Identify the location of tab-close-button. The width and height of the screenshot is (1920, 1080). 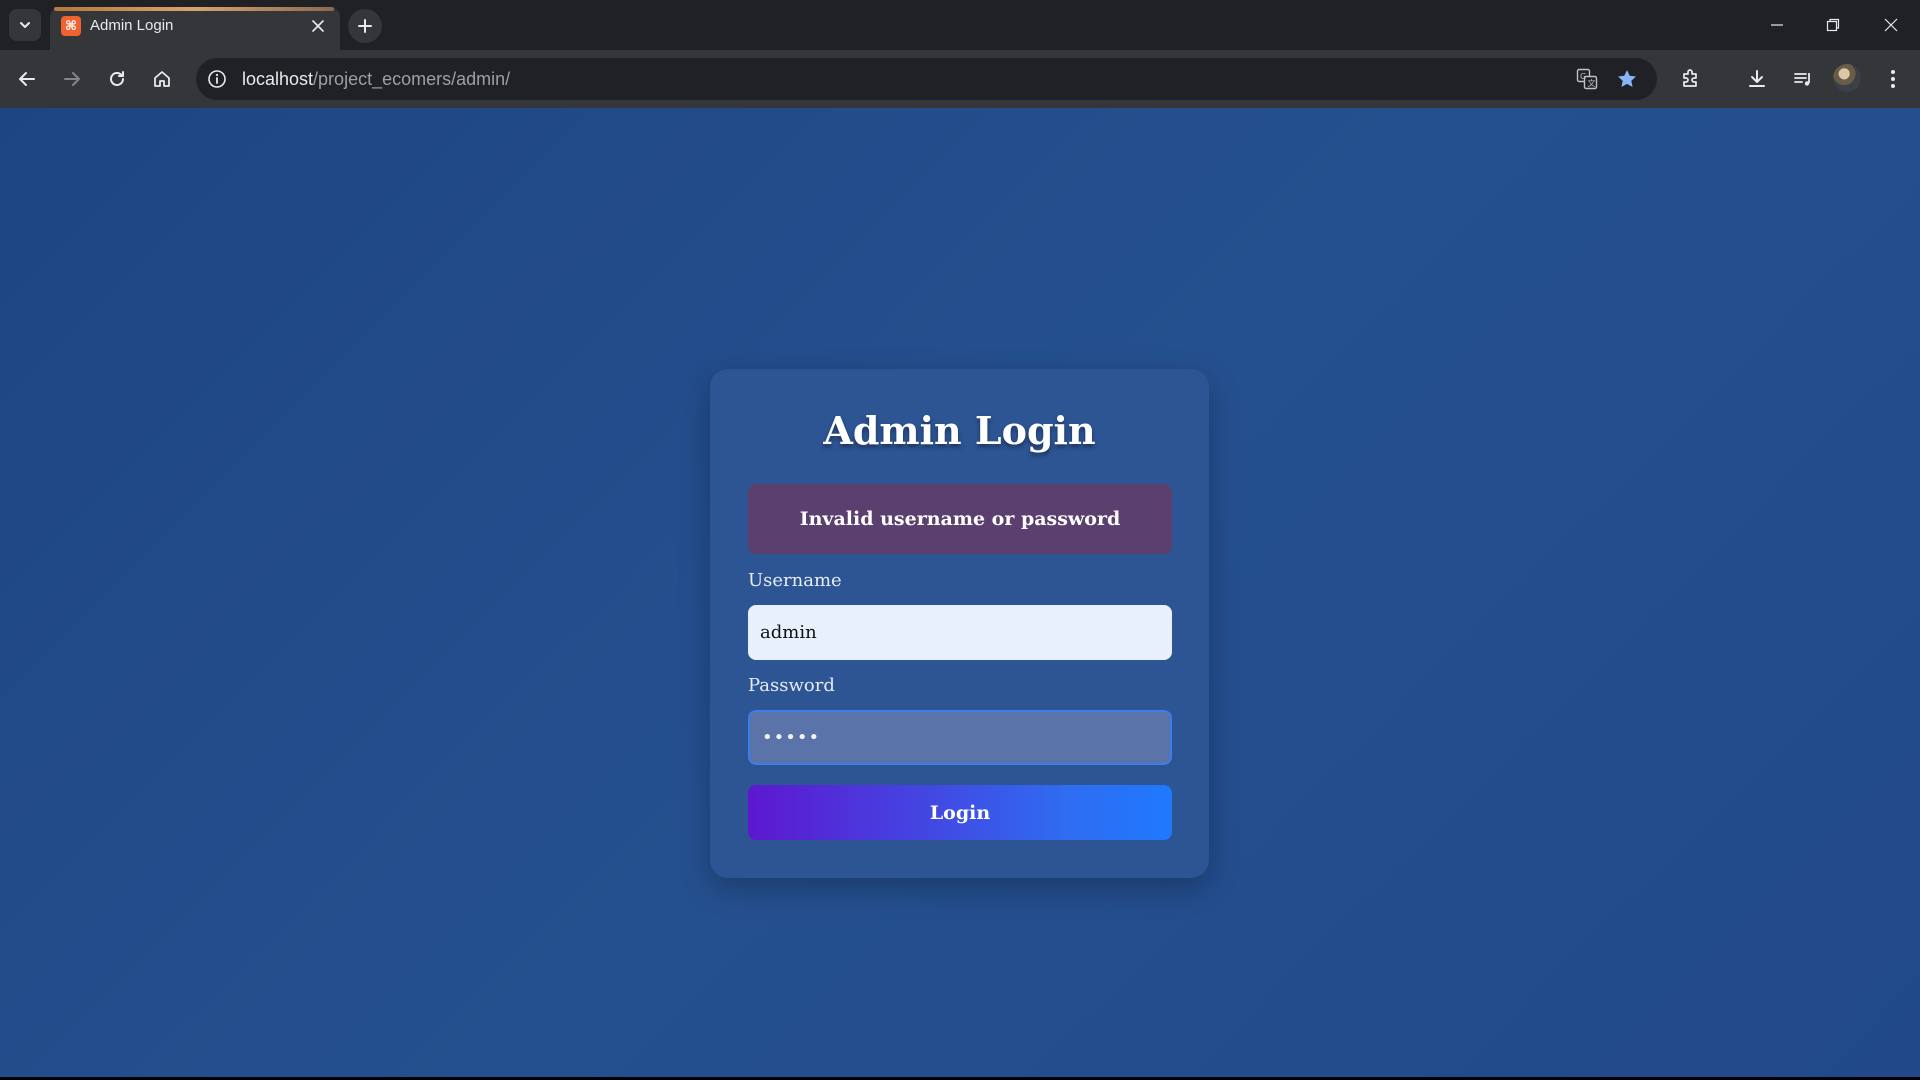
(318, 26).